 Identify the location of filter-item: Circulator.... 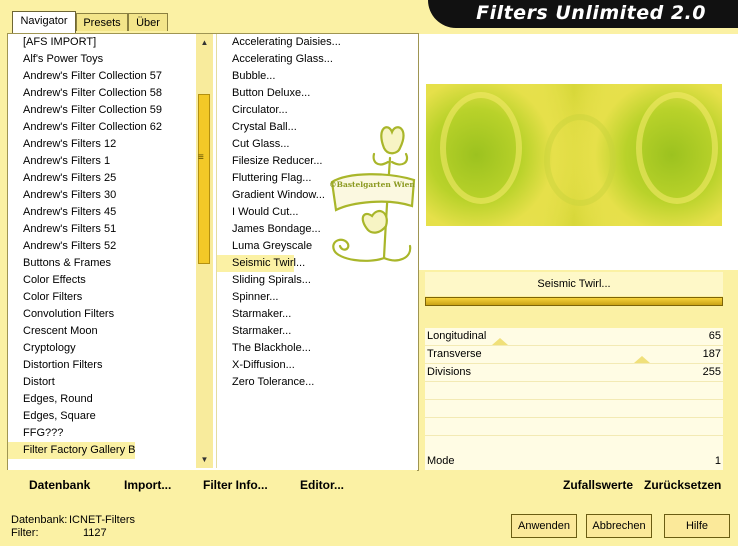
(317, 110).